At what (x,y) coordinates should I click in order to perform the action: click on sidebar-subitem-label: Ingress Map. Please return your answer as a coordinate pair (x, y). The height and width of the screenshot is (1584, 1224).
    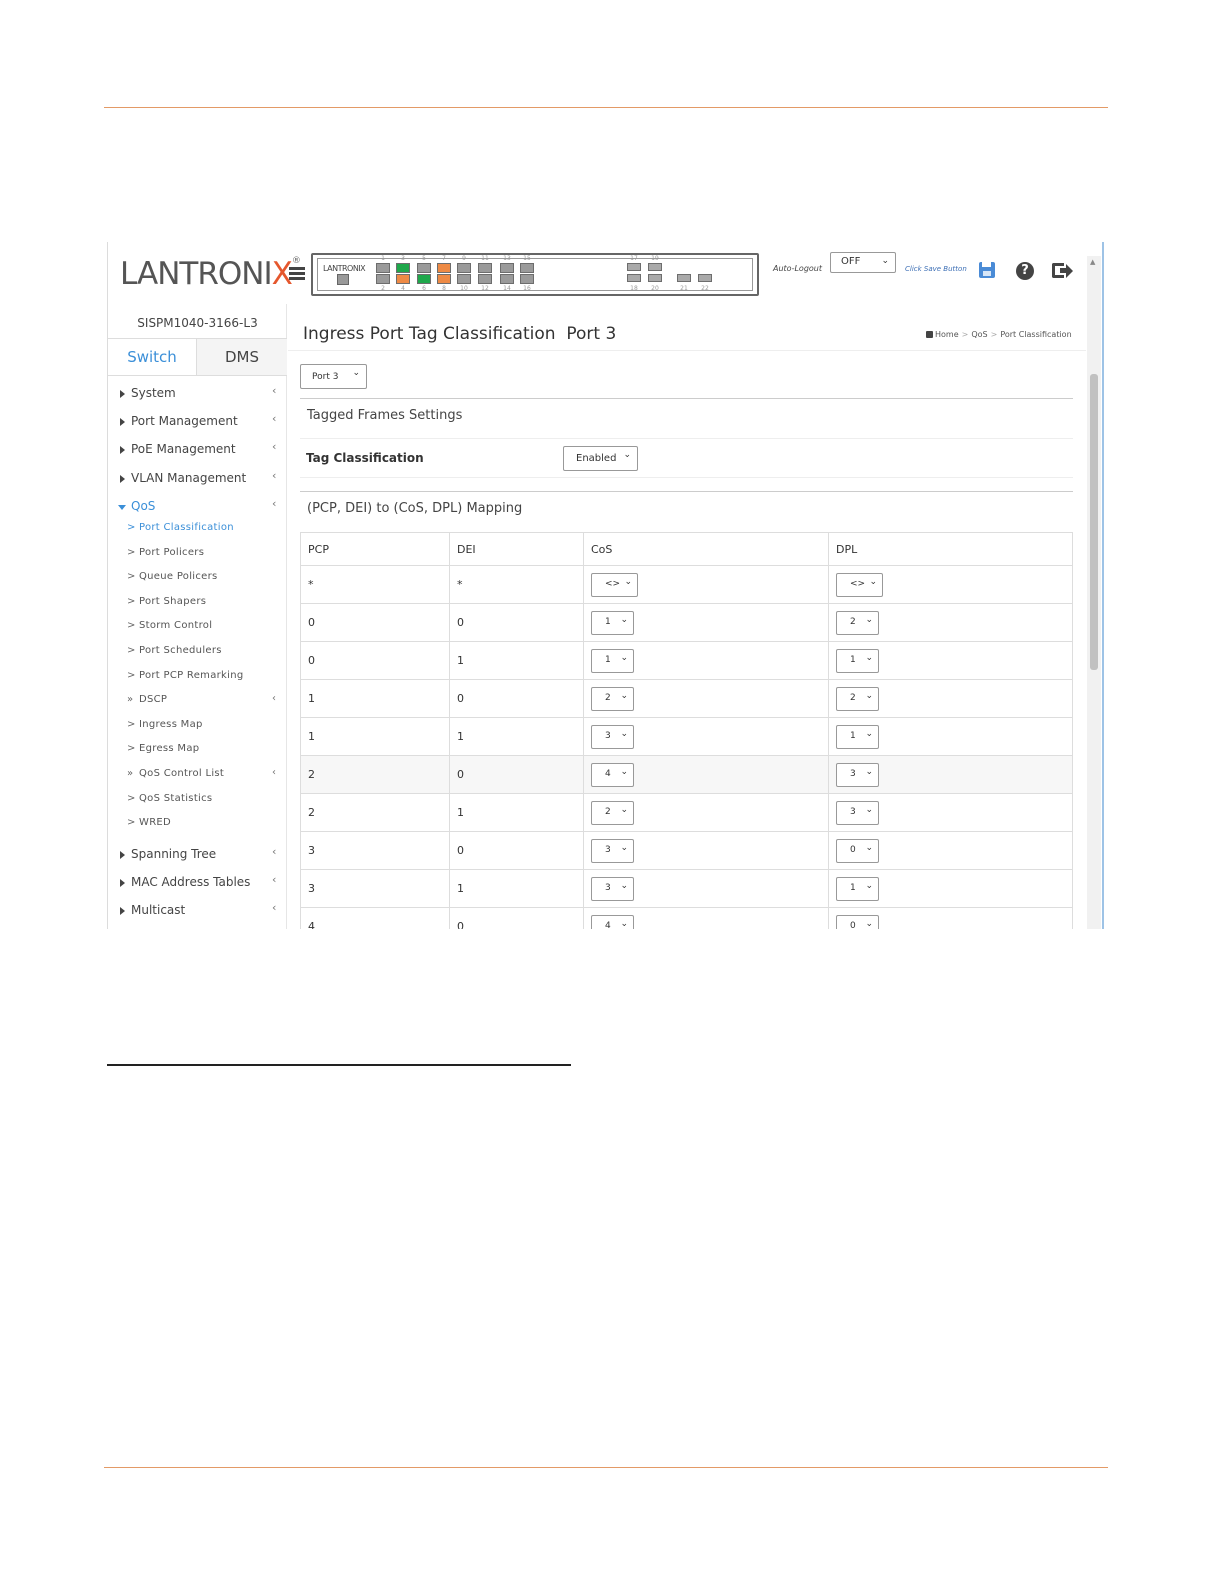
    Looking at the image, I should click on (171, 724).